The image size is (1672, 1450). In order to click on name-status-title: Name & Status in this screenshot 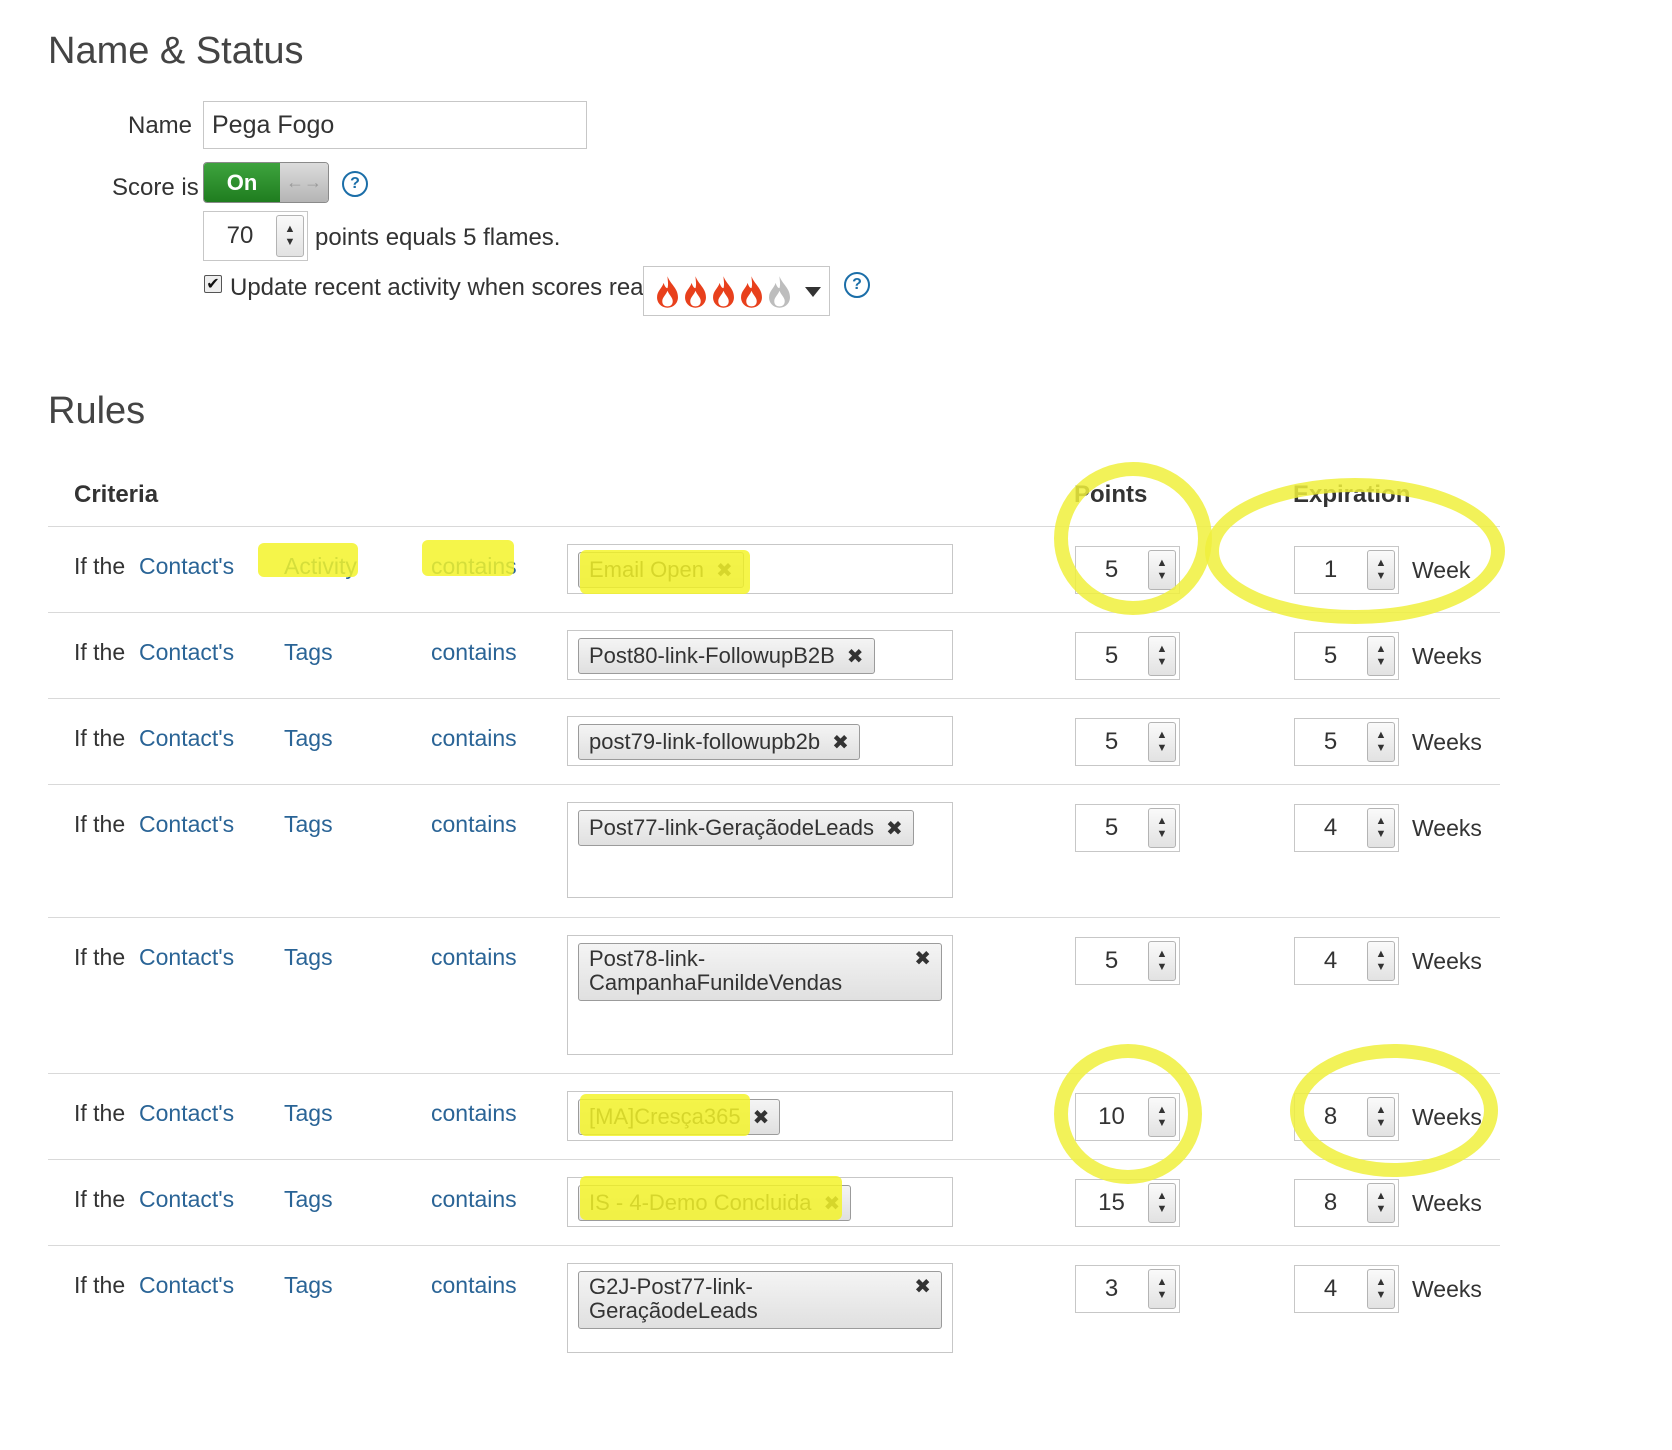, I will do `click(176, 51)`.